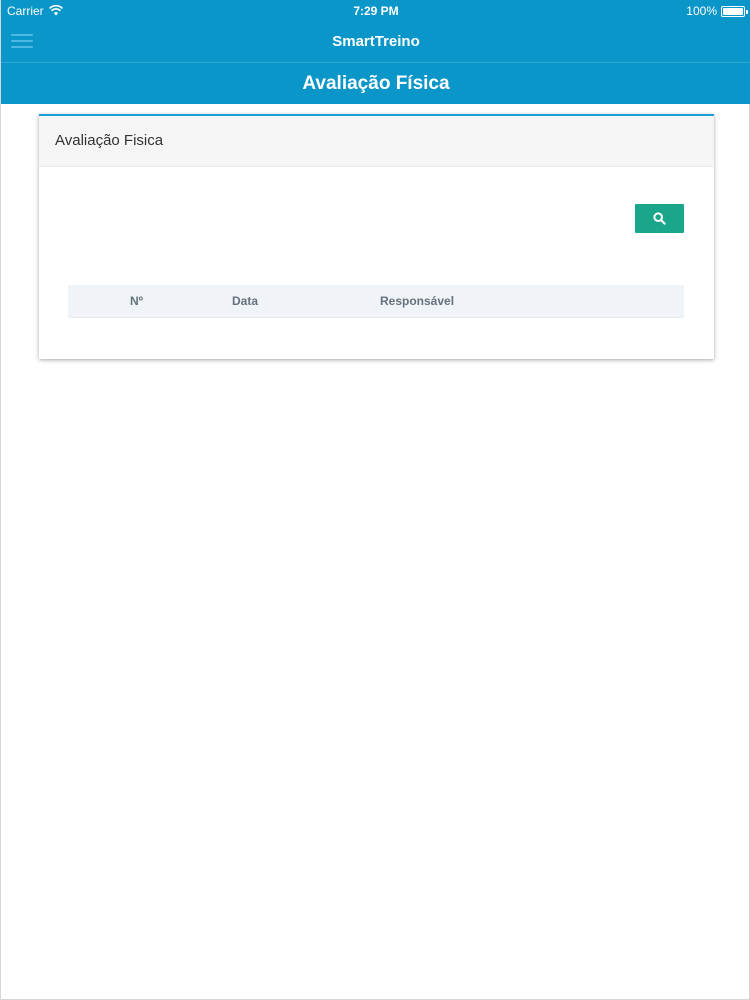 The width and height of the screenshot is (750, 1000). Describe the element at coordinates (109, 140) in the screenshot. I see `card-title: Avaliação Fisica` at that location.